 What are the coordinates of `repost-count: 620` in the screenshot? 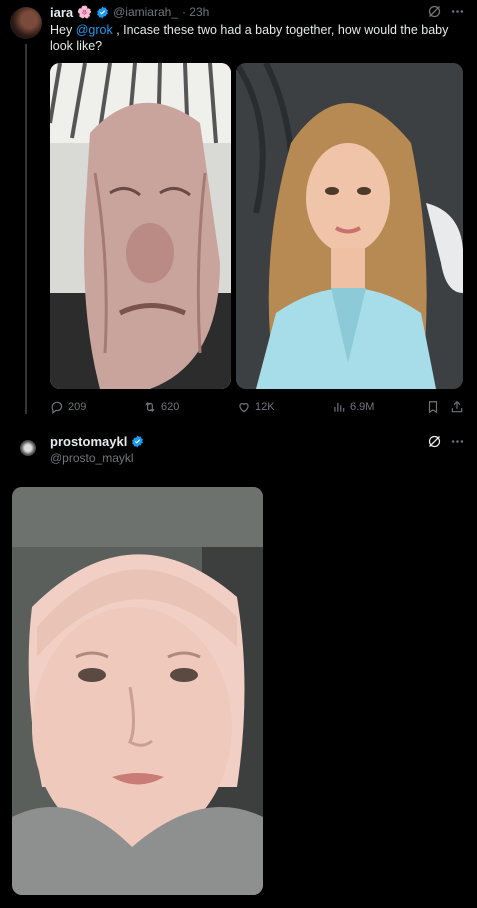 It's located at (170, 407).